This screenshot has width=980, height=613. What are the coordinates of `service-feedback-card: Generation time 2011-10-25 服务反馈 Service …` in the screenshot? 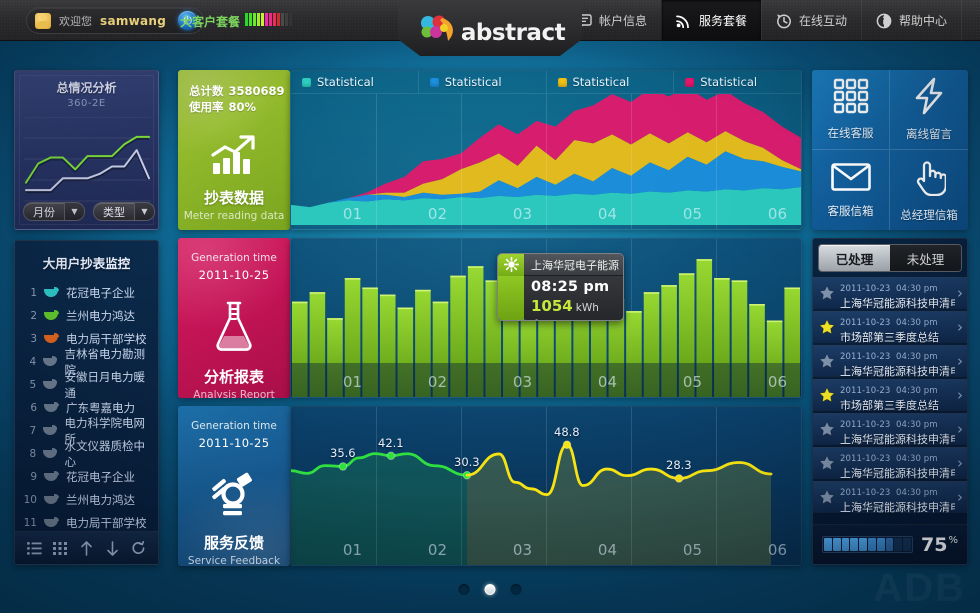 It's located at (234, 486).